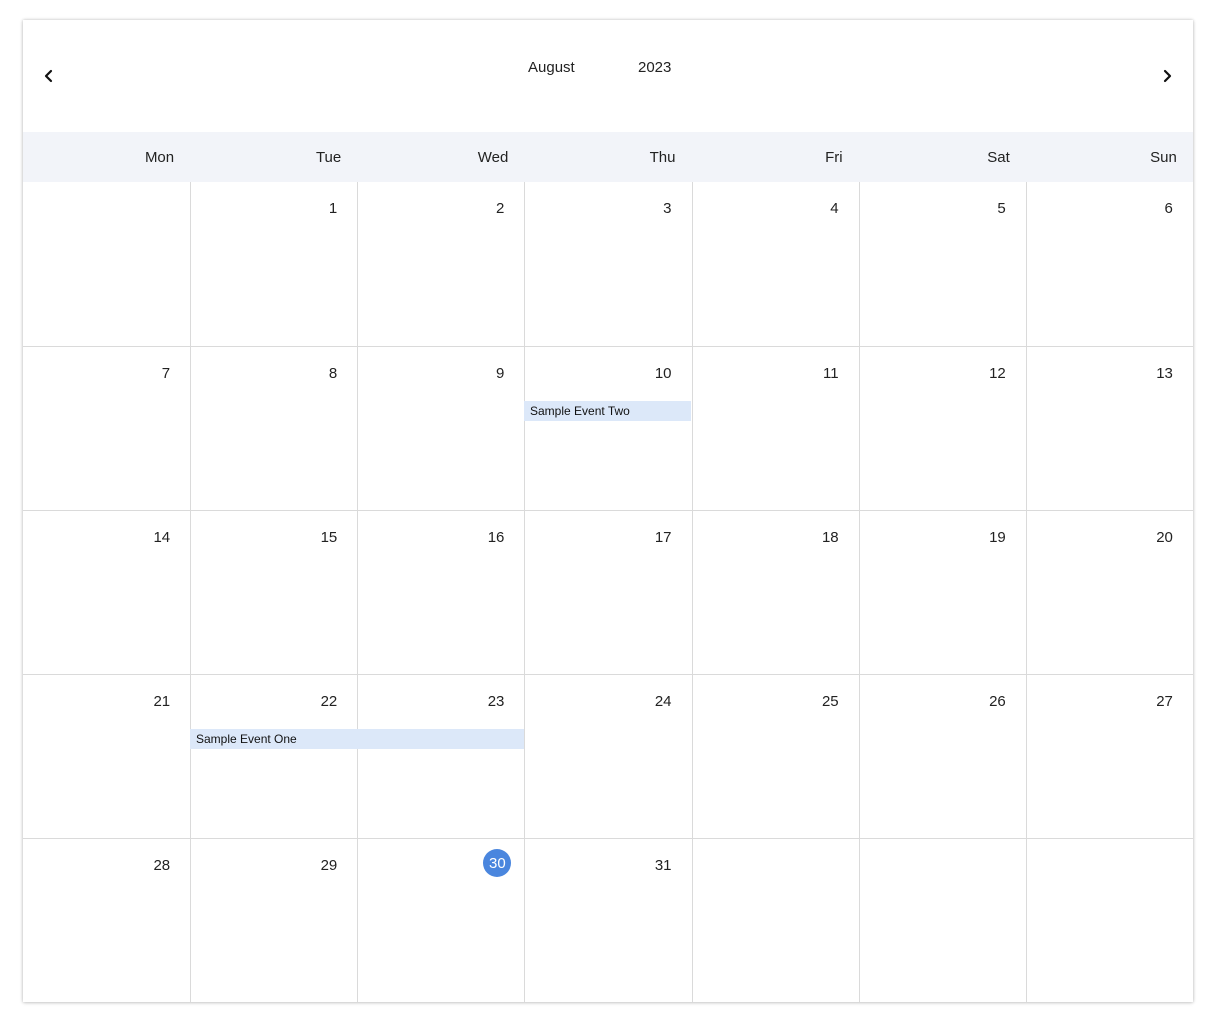 This screenshot has height=1022, width=1213. I want to click on chevron-left-icon, so click(48, 76).